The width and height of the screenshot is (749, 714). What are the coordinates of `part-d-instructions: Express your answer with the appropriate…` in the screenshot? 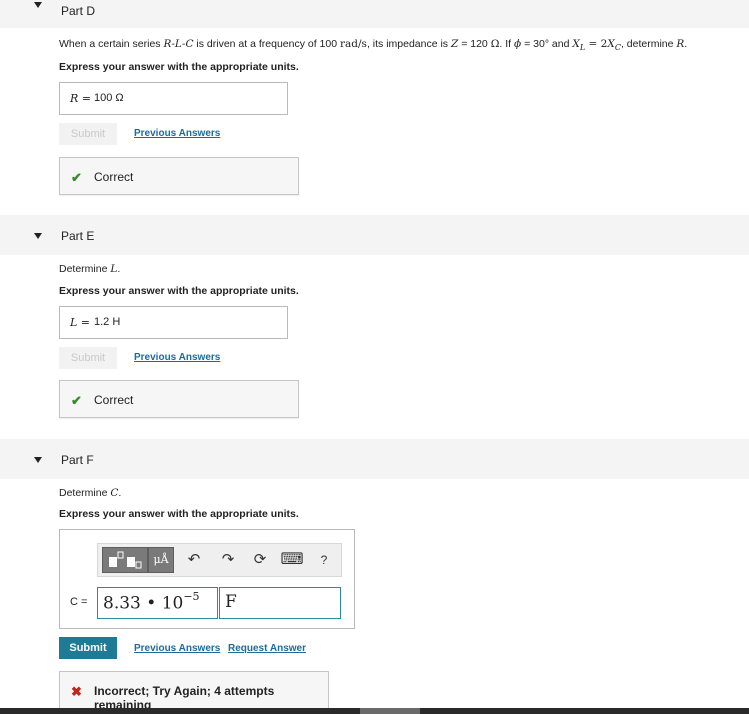 It's located at (179, 67).